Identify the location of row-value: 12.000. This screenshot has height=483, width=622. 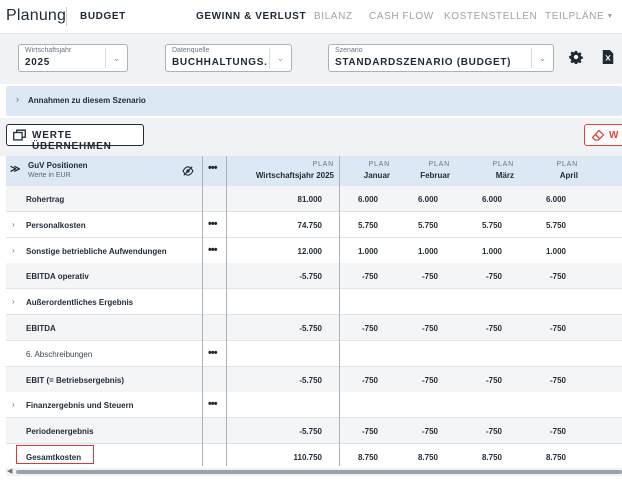
(292, 251).